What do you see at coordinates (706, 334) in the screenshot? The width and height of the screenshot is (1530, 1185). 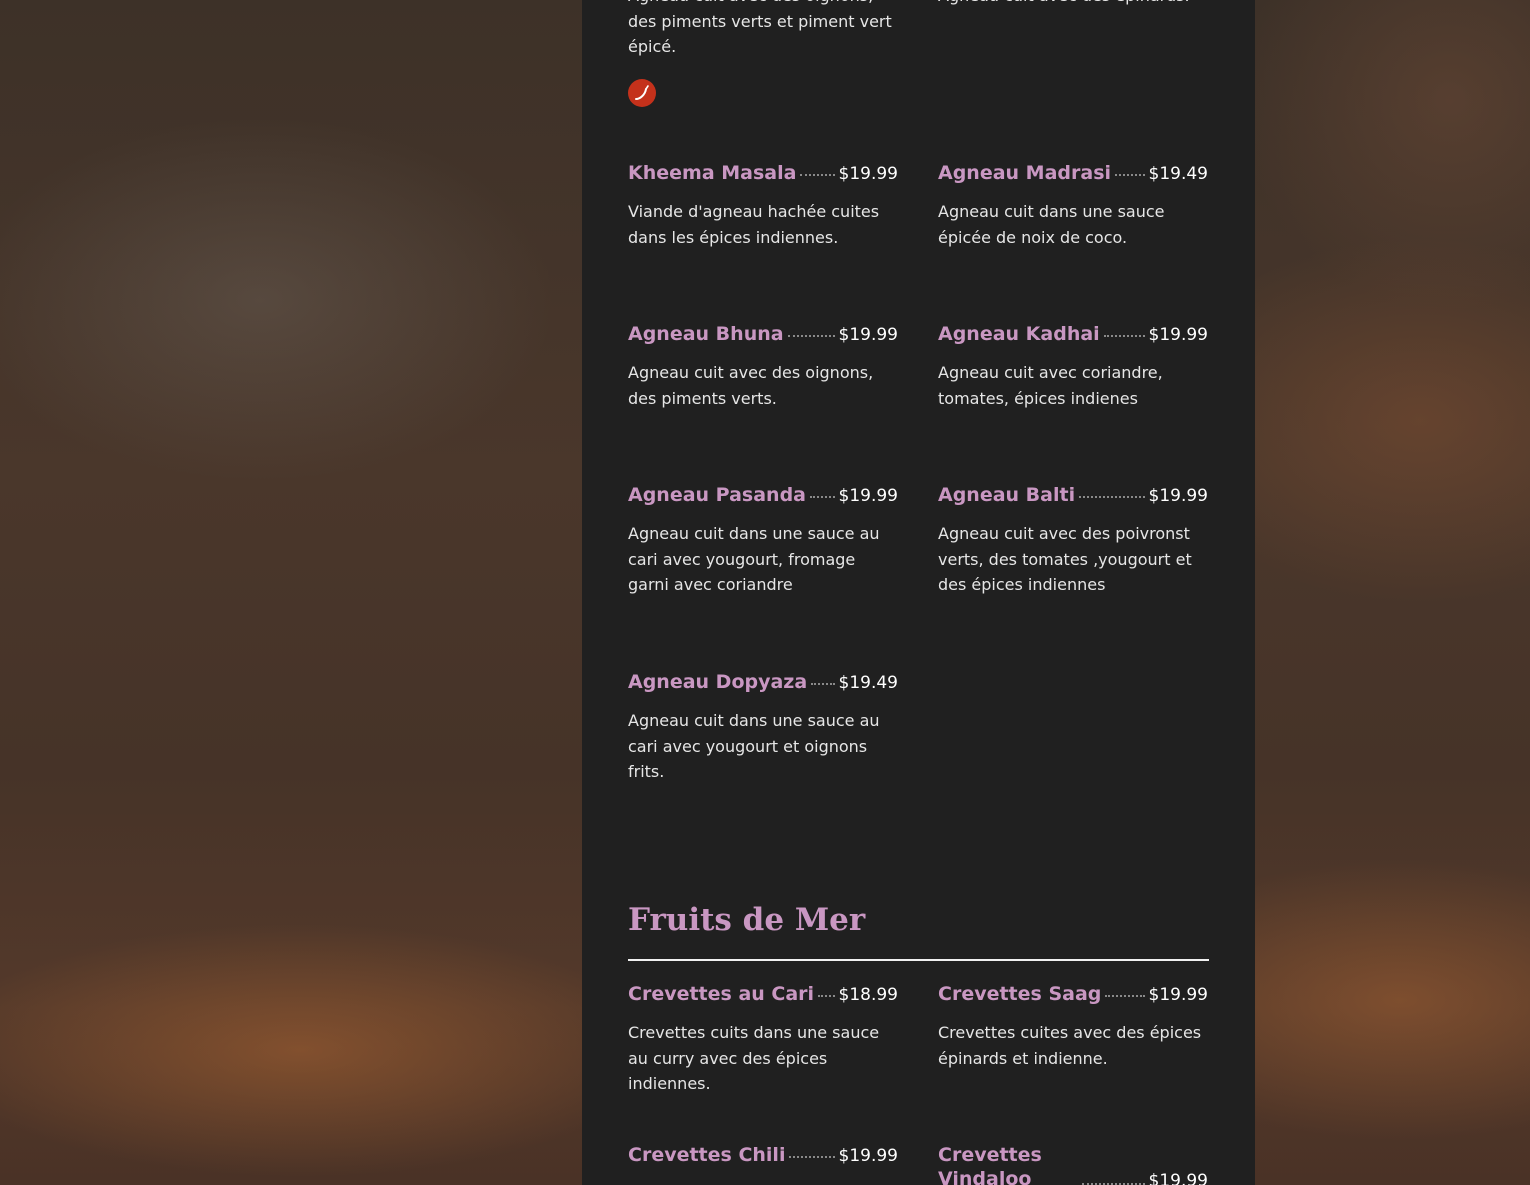 I see `item-name: Agneau Bhuna` at bounding box center [706, 334].